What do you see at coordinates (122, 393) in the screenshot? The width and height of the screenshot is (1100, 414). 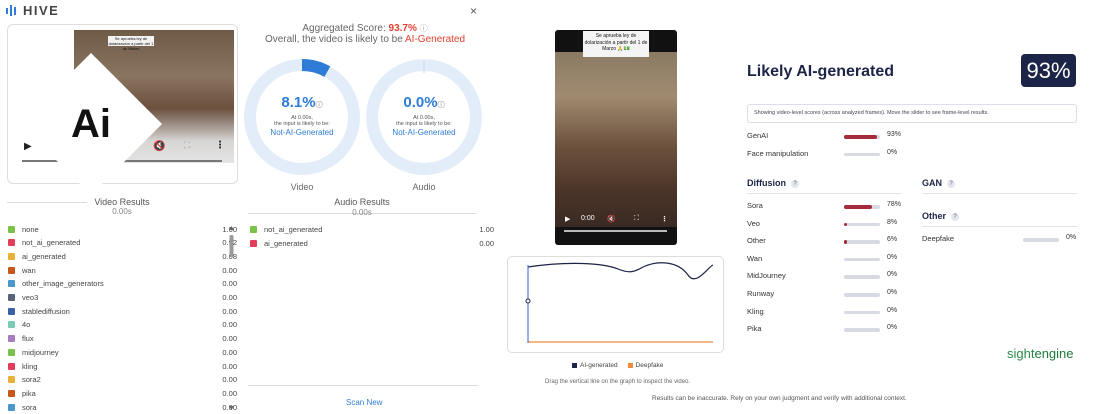 I see `result-row: pika 0.00` at bounding box center [122, 393].